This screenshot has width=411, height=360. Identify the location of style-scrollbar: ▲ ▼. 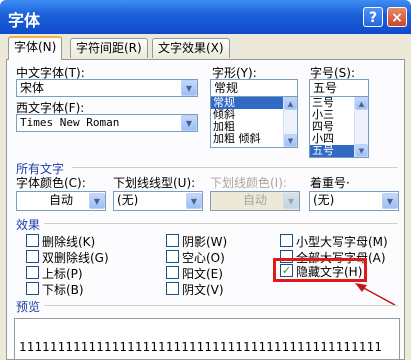
(290, 122).